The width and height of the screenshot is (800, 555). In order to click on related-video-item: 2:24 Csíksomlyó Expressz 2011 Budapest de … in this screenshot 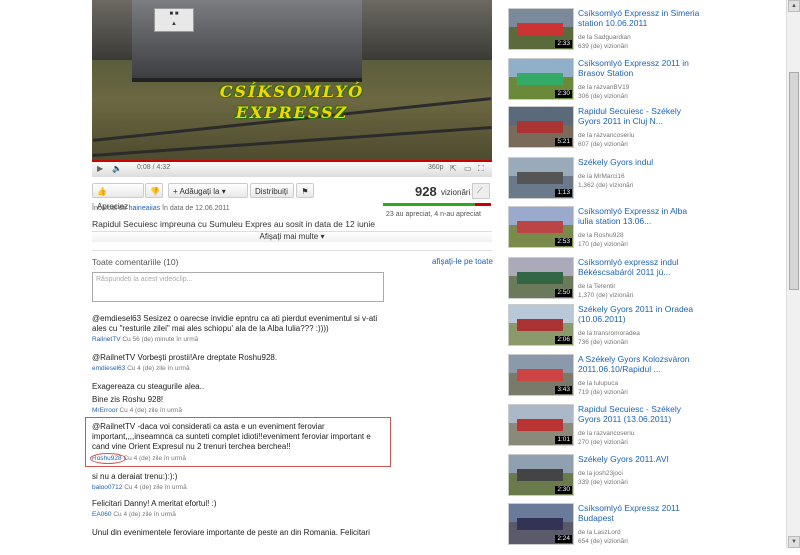, I will do `click(643, 529)`.